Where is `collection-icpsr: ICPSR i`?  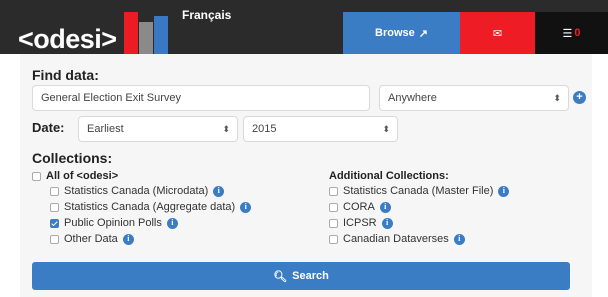 collection-icpsr: ICPSR i is located at coordinates (361, 223).